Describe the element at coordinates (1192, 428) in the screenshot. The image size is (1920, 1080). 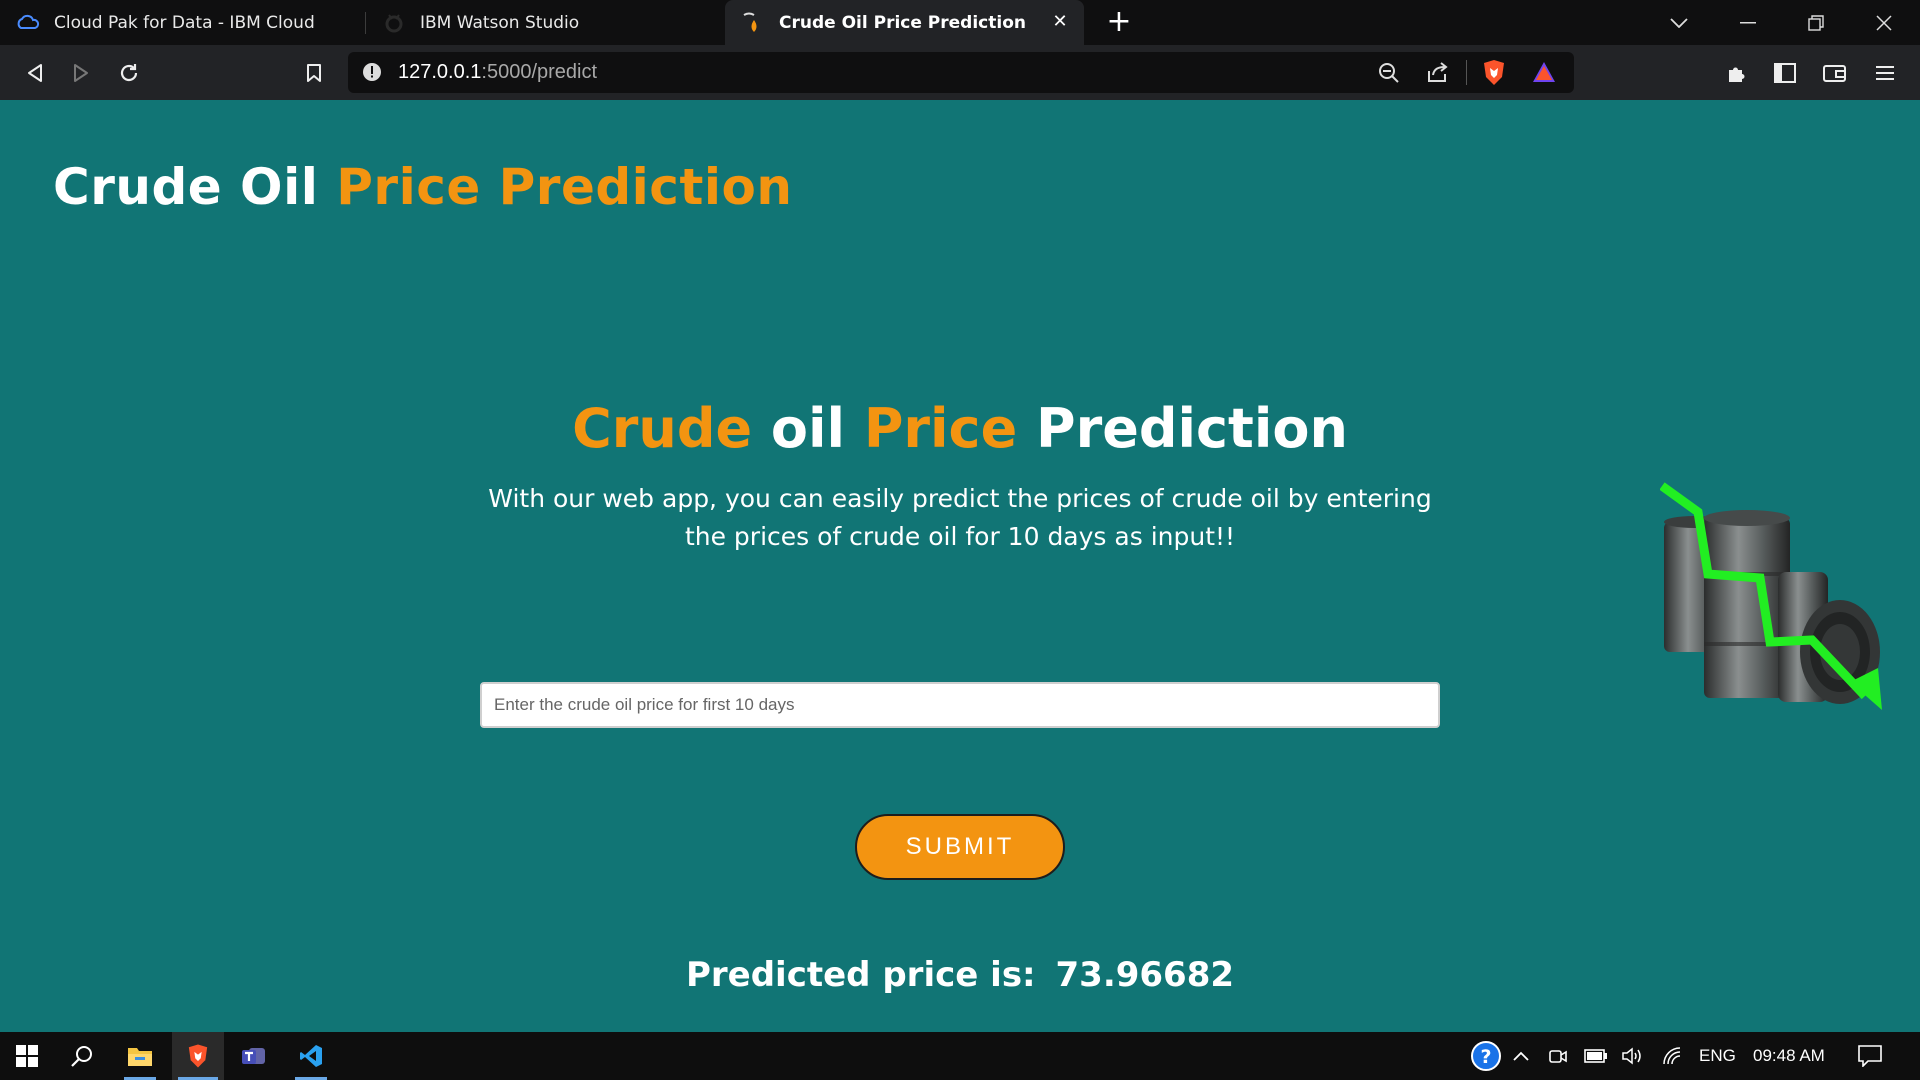
I see `title-word-prediction: Prediction` at that location.